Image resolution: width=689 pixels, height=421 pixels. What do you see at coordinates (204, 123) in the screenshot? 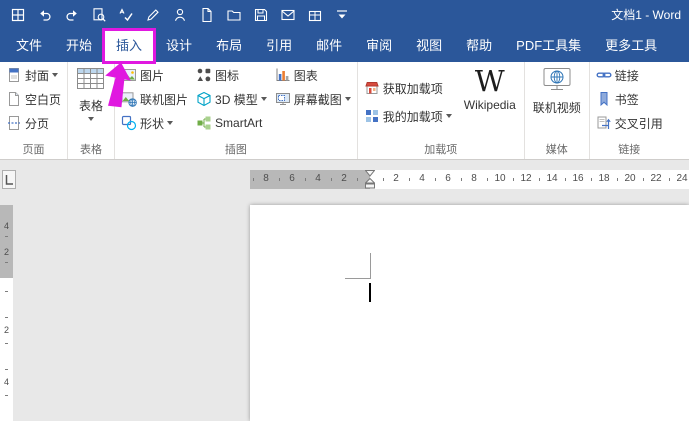
I see `smartart-icon` at bounding box center [204, 123].